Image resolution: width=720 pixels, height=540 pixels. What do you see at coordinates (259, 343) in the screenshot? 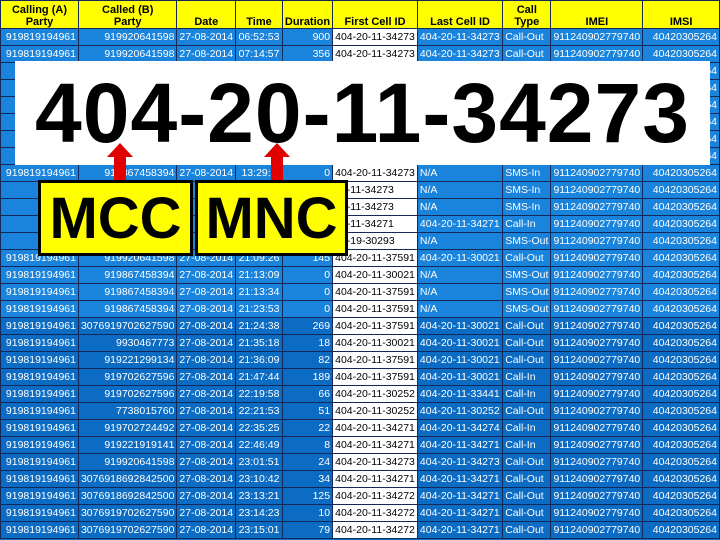
I see `cell-time: 21:35:18` at bounding box center [259, 343].